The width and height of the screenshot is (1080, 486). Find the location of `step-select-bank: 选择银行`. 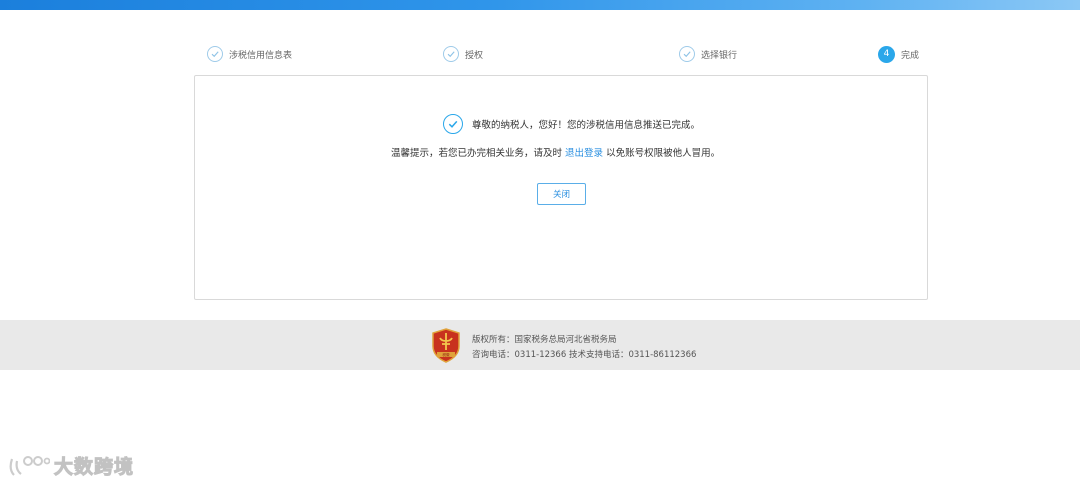

step-select-bank: 选择银行 is located at coordinates (708, 54).